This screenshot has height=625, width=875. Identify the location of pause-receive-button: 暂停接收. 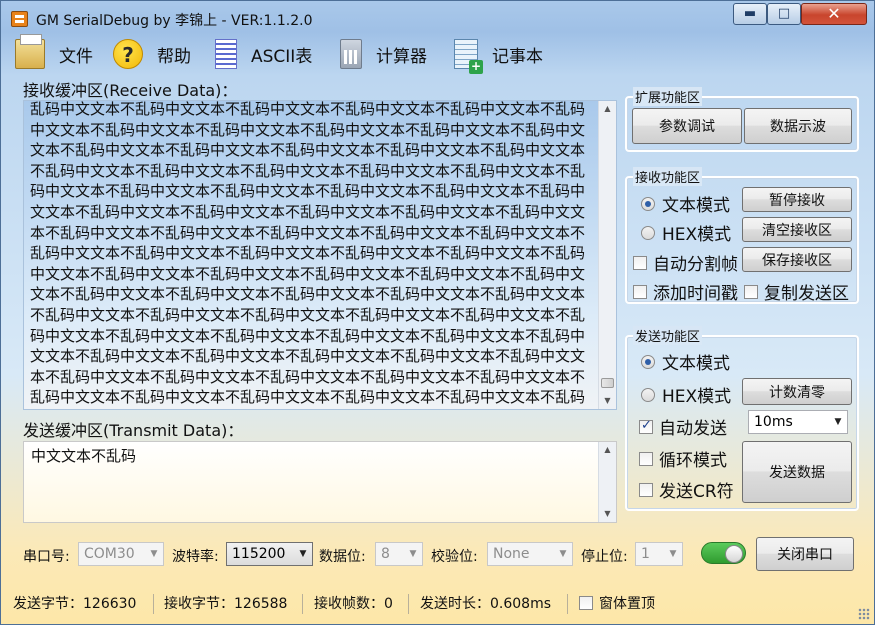
(797, 199).